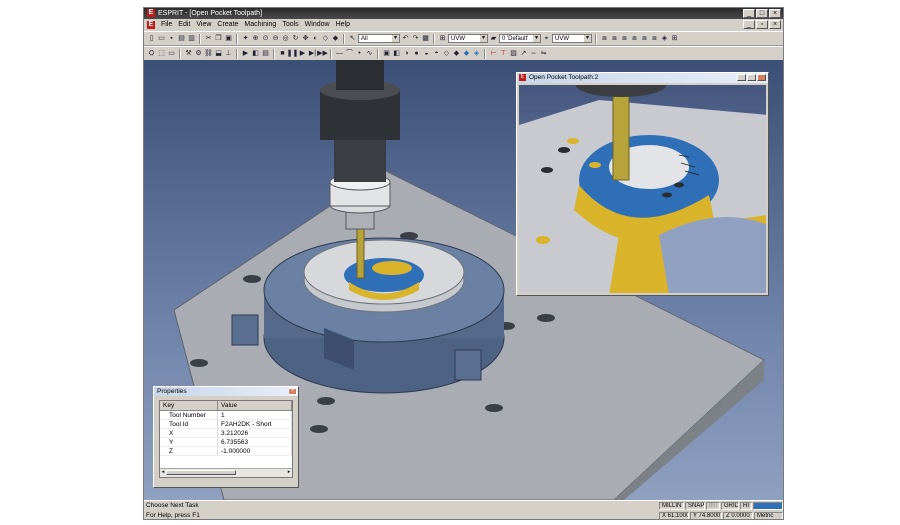 The image size is (900, 525). What do you see at coordinates (285, 38) in the screenshot?
I see `zoom-fit-icon: ◎` at bounding box center [285, 38].